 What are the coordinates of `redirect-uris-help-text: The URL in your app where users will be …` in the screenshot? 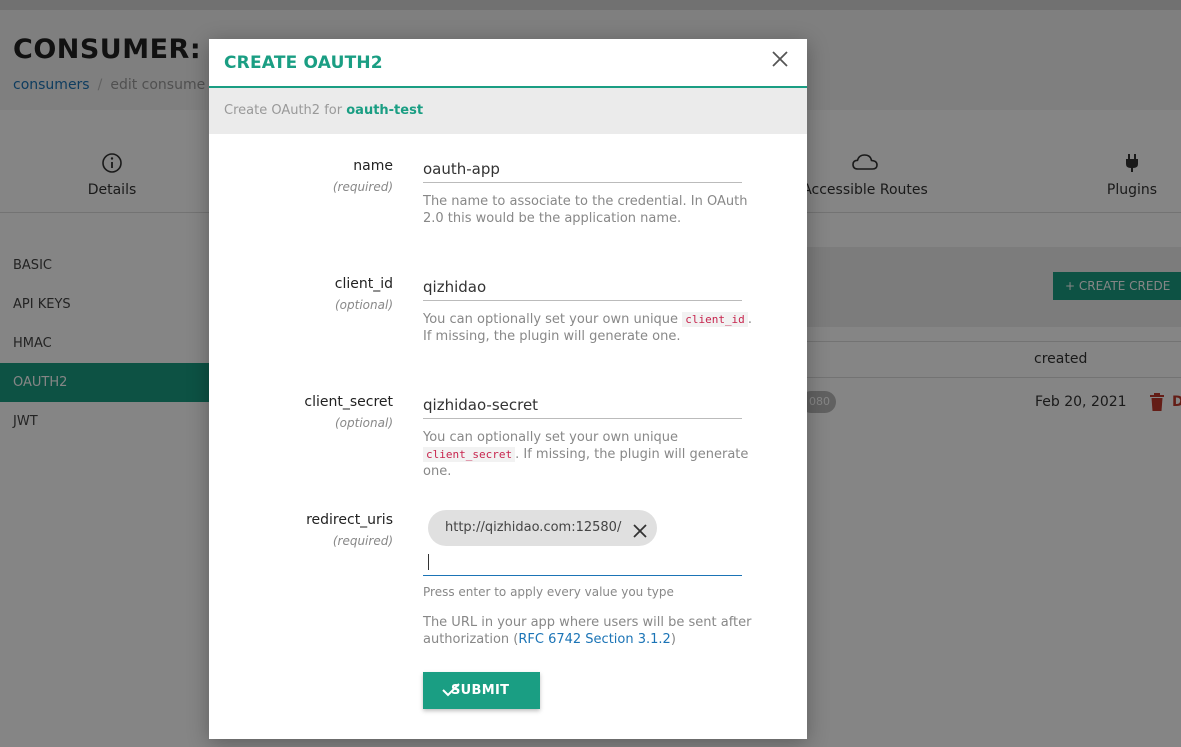 It's located at (588, 631).